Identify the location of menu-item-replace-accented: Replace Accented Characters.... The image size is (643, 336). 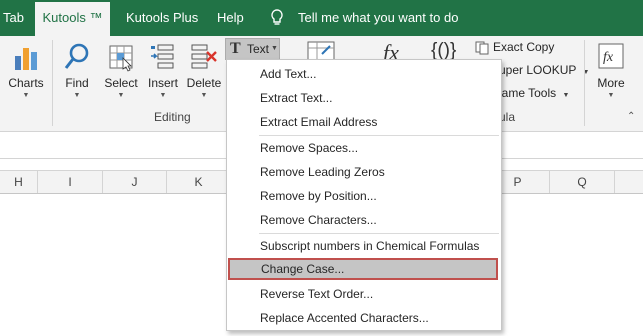
(364, 318).